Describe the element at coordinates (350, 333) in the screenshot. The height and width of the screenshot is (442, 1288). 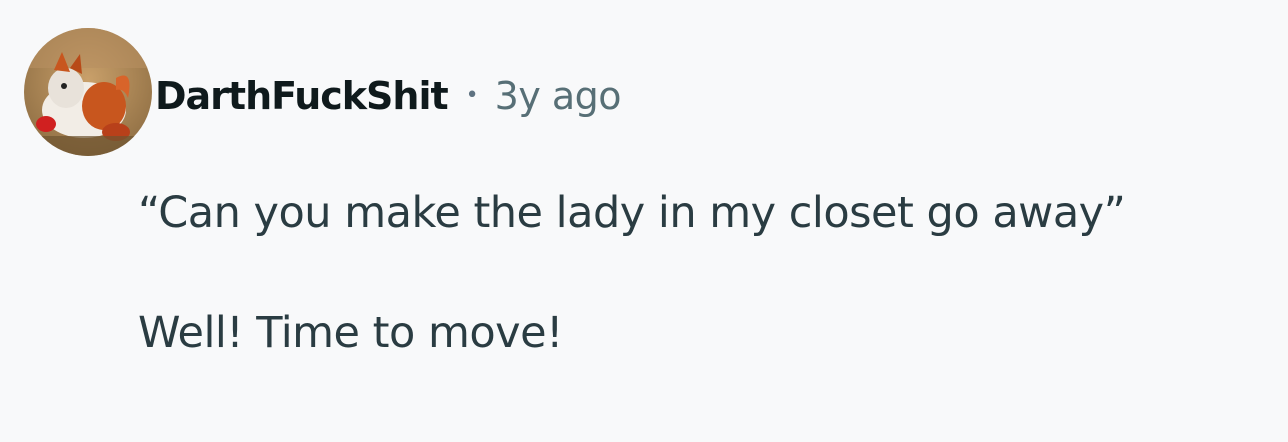
I see `comment-paragraph: Well! Time to move!` at that location.